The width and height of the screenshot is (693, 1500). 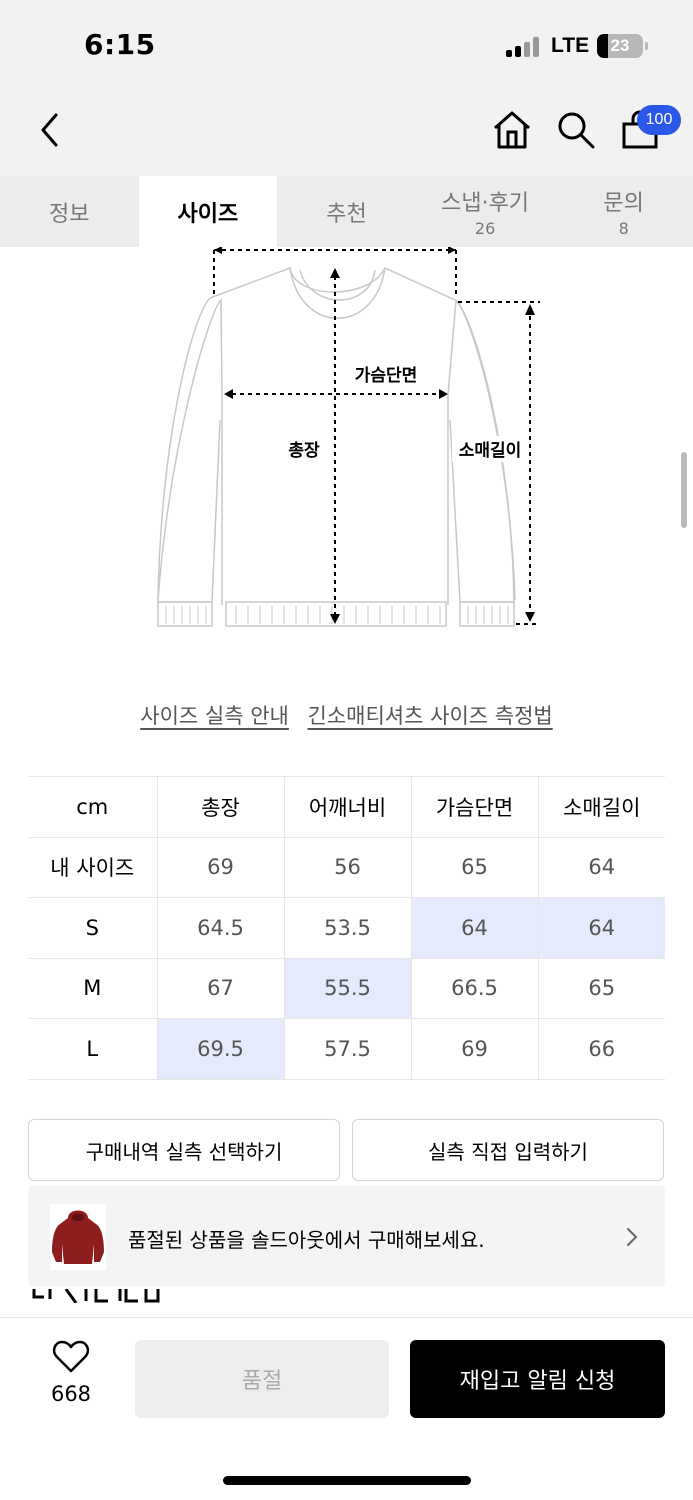 I want to click on soldout-banner: 품절된 상품을 솔드아웃에서 구매해보세요., so click(x=346, y=1236).